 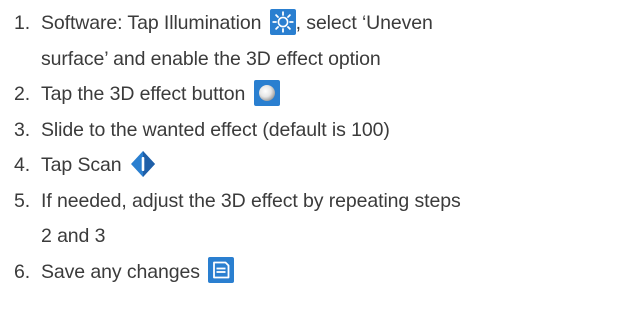 I want to click on step-number: 4., so click(x=22, y=165).